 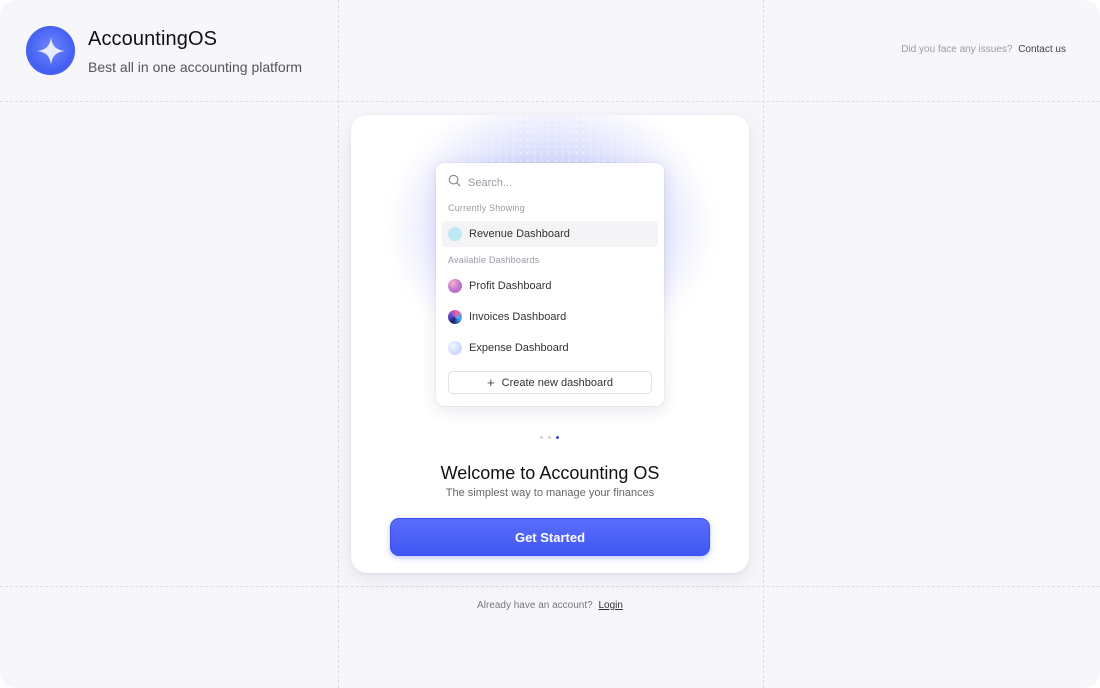 What do you see at coordinates (491, 382) in the screenshot?
I see `plus-icon: +` at bounding box center [491, 382].